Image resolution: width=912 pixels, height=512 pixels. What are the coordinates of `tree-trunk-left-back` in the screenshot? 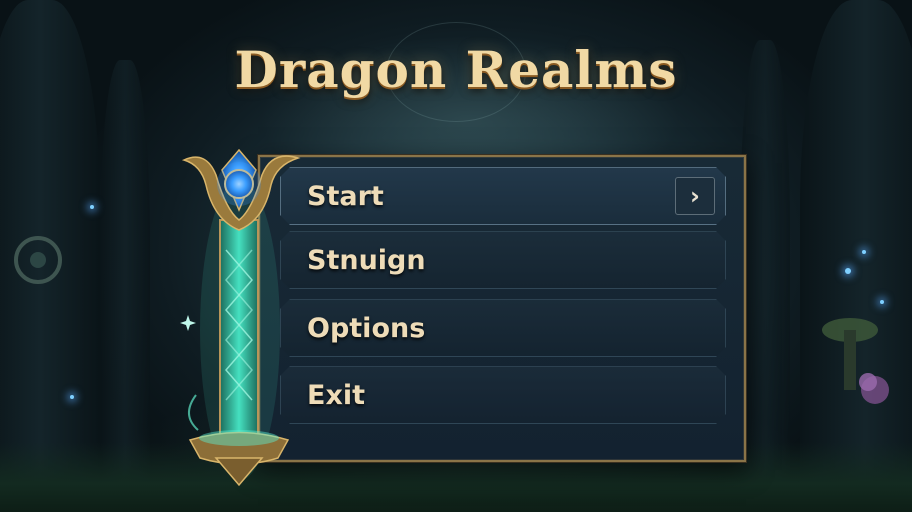 It's located at (125, 286).